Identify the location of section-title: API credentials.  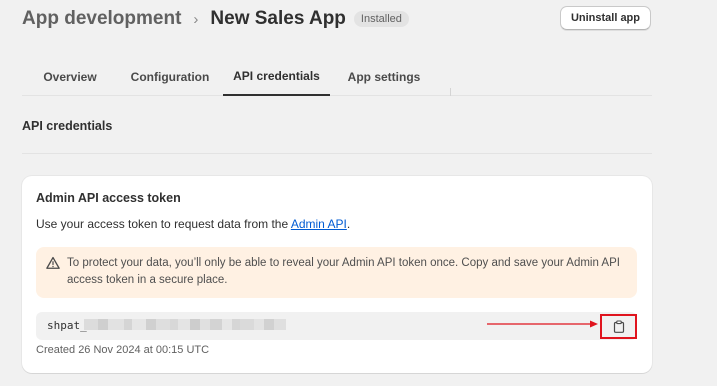
(67, 126).